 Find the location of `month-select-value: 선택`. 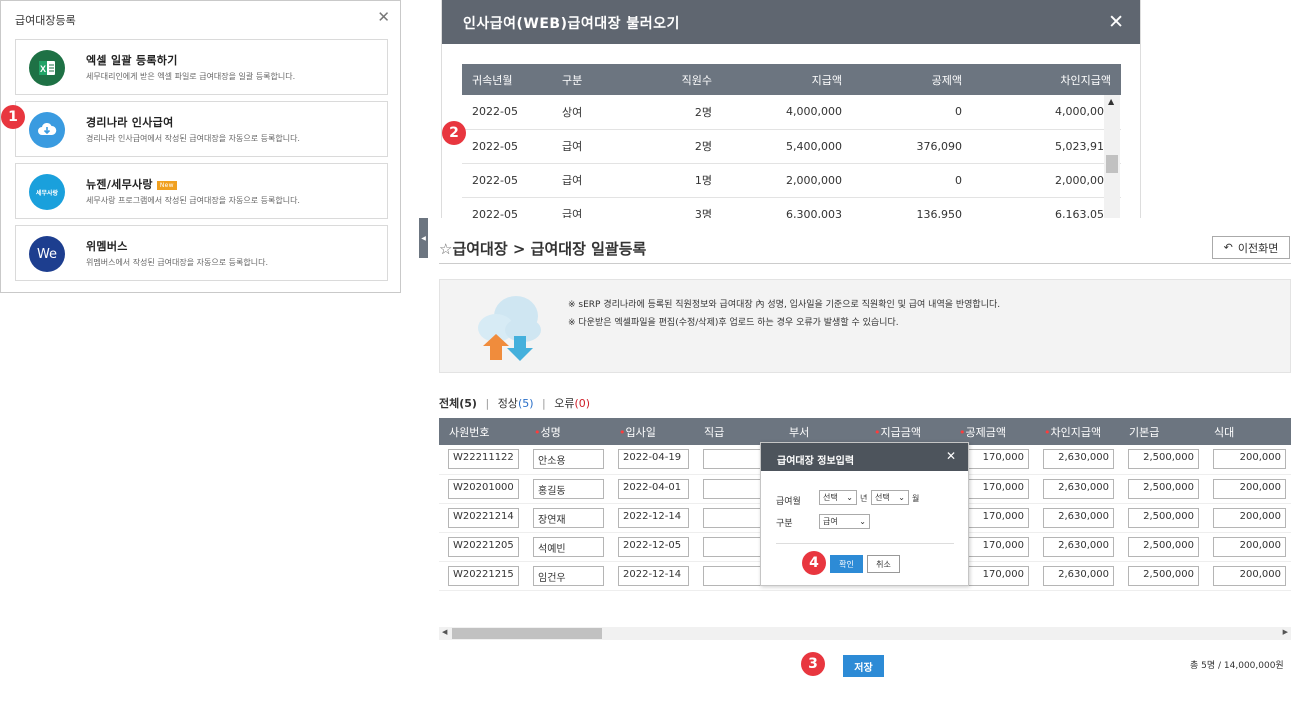

month-select-value: 선택 is located at coordinates (882, 497).